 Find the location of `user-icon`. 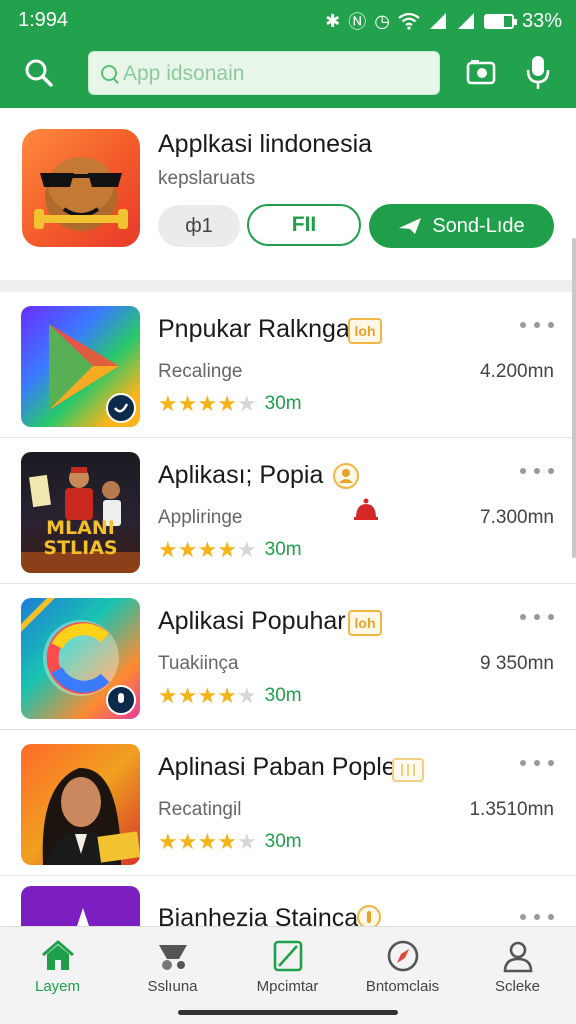

user-icon is located at coordinates (346, 476).